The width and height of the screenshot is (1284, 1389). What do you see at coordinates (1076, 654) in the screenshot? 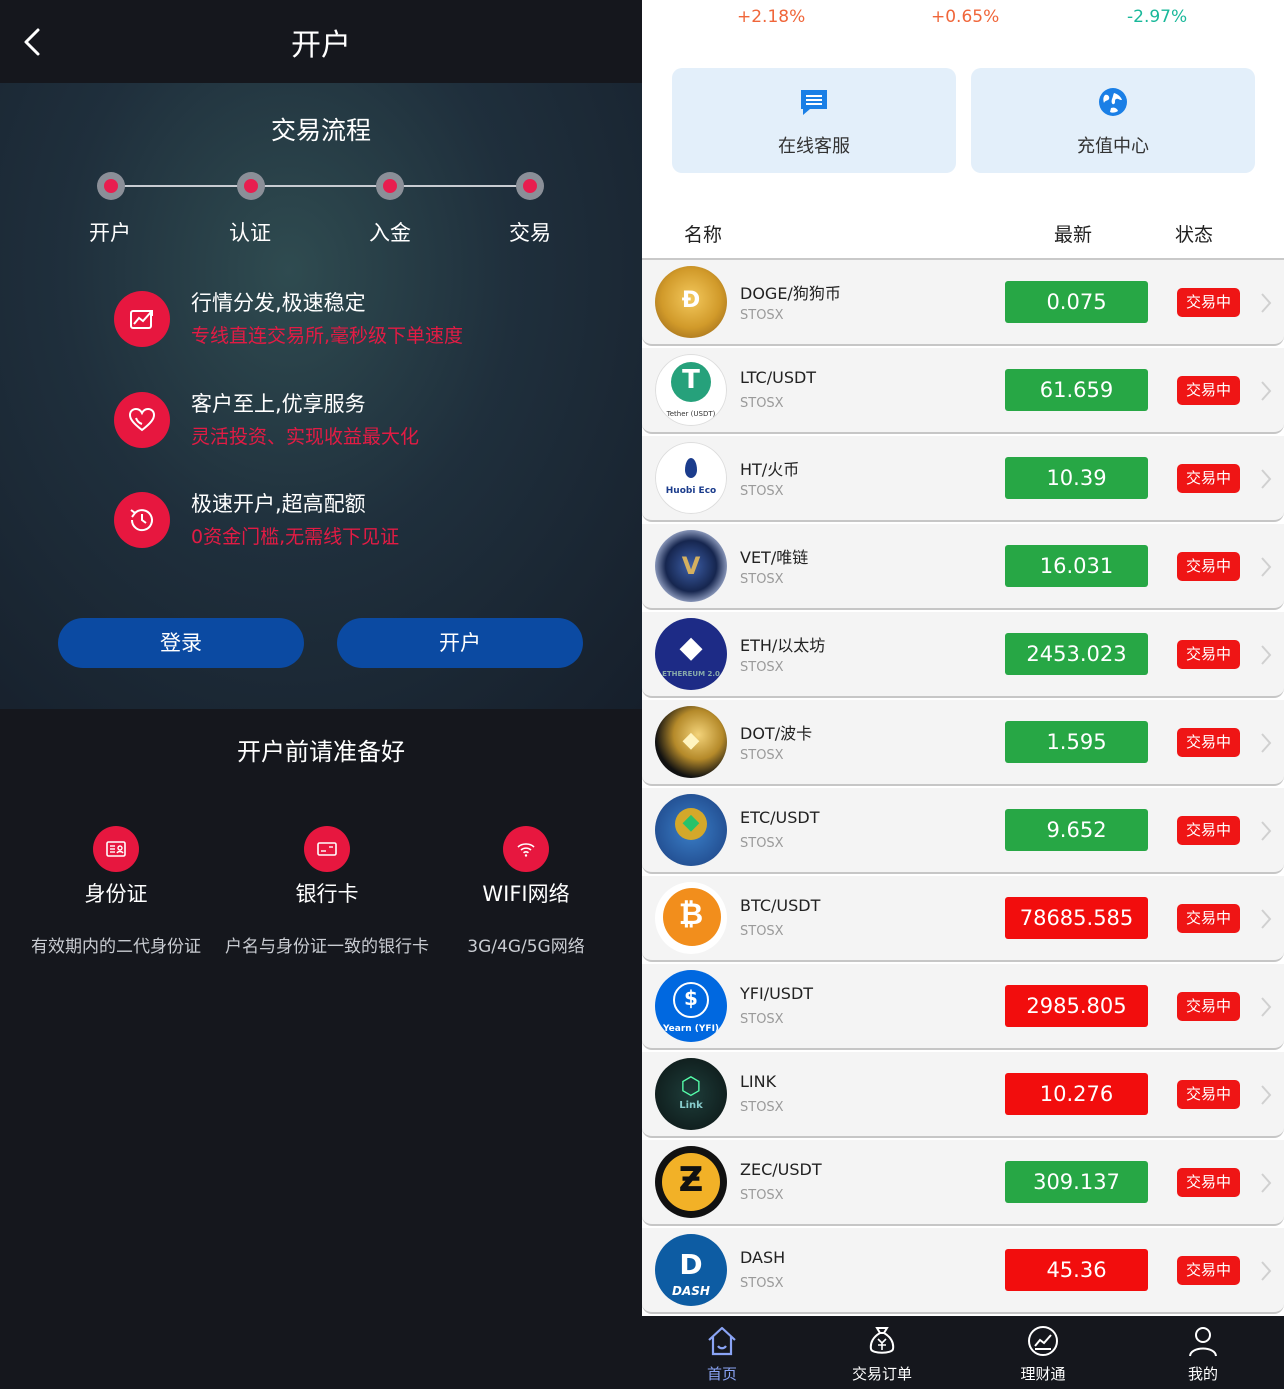
I see `price-badge: 2453.023` at bounding box center [1076, 654].